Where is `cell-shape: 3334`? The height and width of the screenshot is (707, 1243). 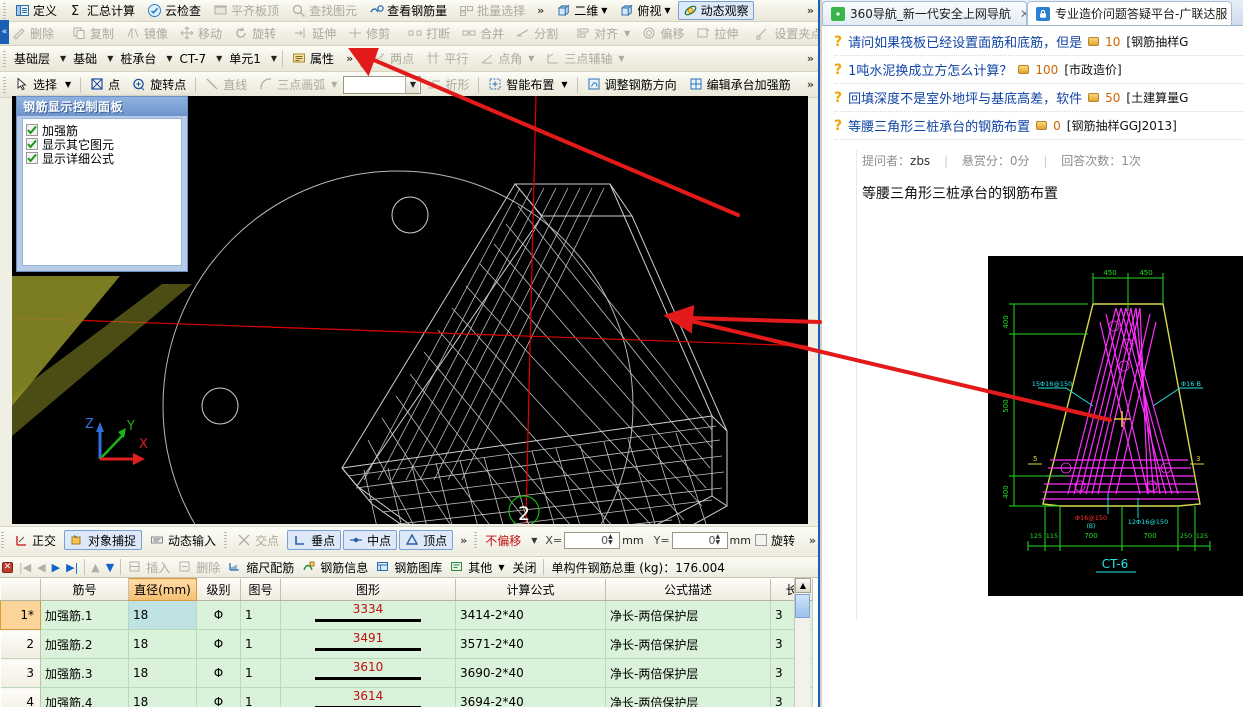
cell-shape: 3334 is located at coordinates (368, 615).